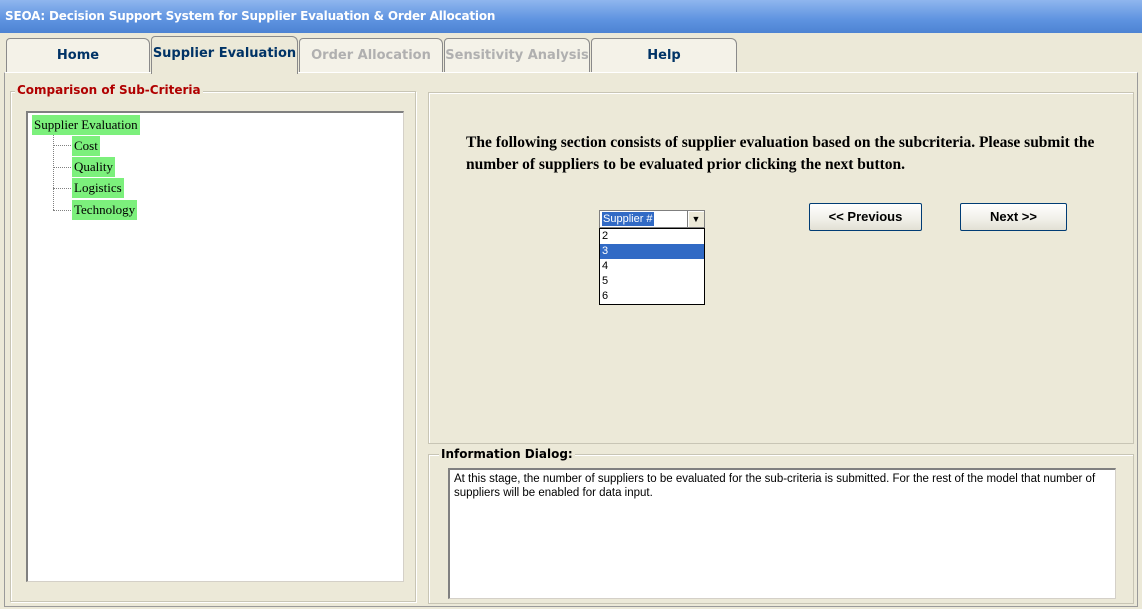 Image resolution: width=1142 pixels, height=609 pixels. Describe the element at coordinates (664, 55) in the screenshot. I see `tab-help: Help` at that location.